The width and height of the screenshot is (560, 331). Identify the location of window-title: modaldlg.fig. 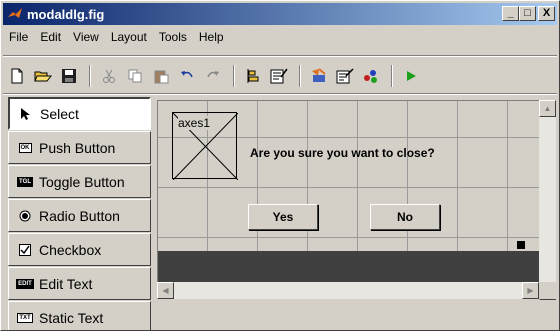
(66, 14).